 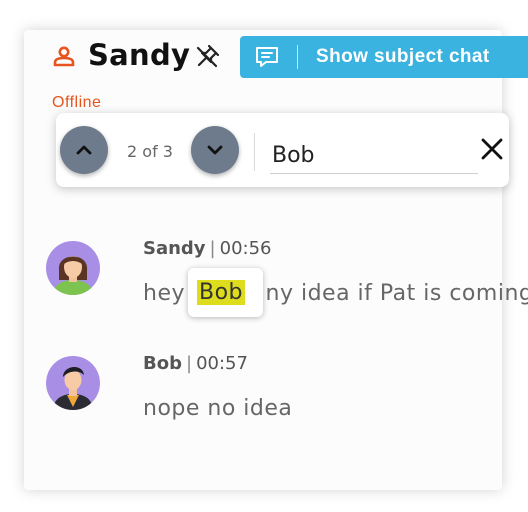 What do you see at coordinates (374, 155) in the screenshot?
I see `search-input` at bounding box center [374, 155].